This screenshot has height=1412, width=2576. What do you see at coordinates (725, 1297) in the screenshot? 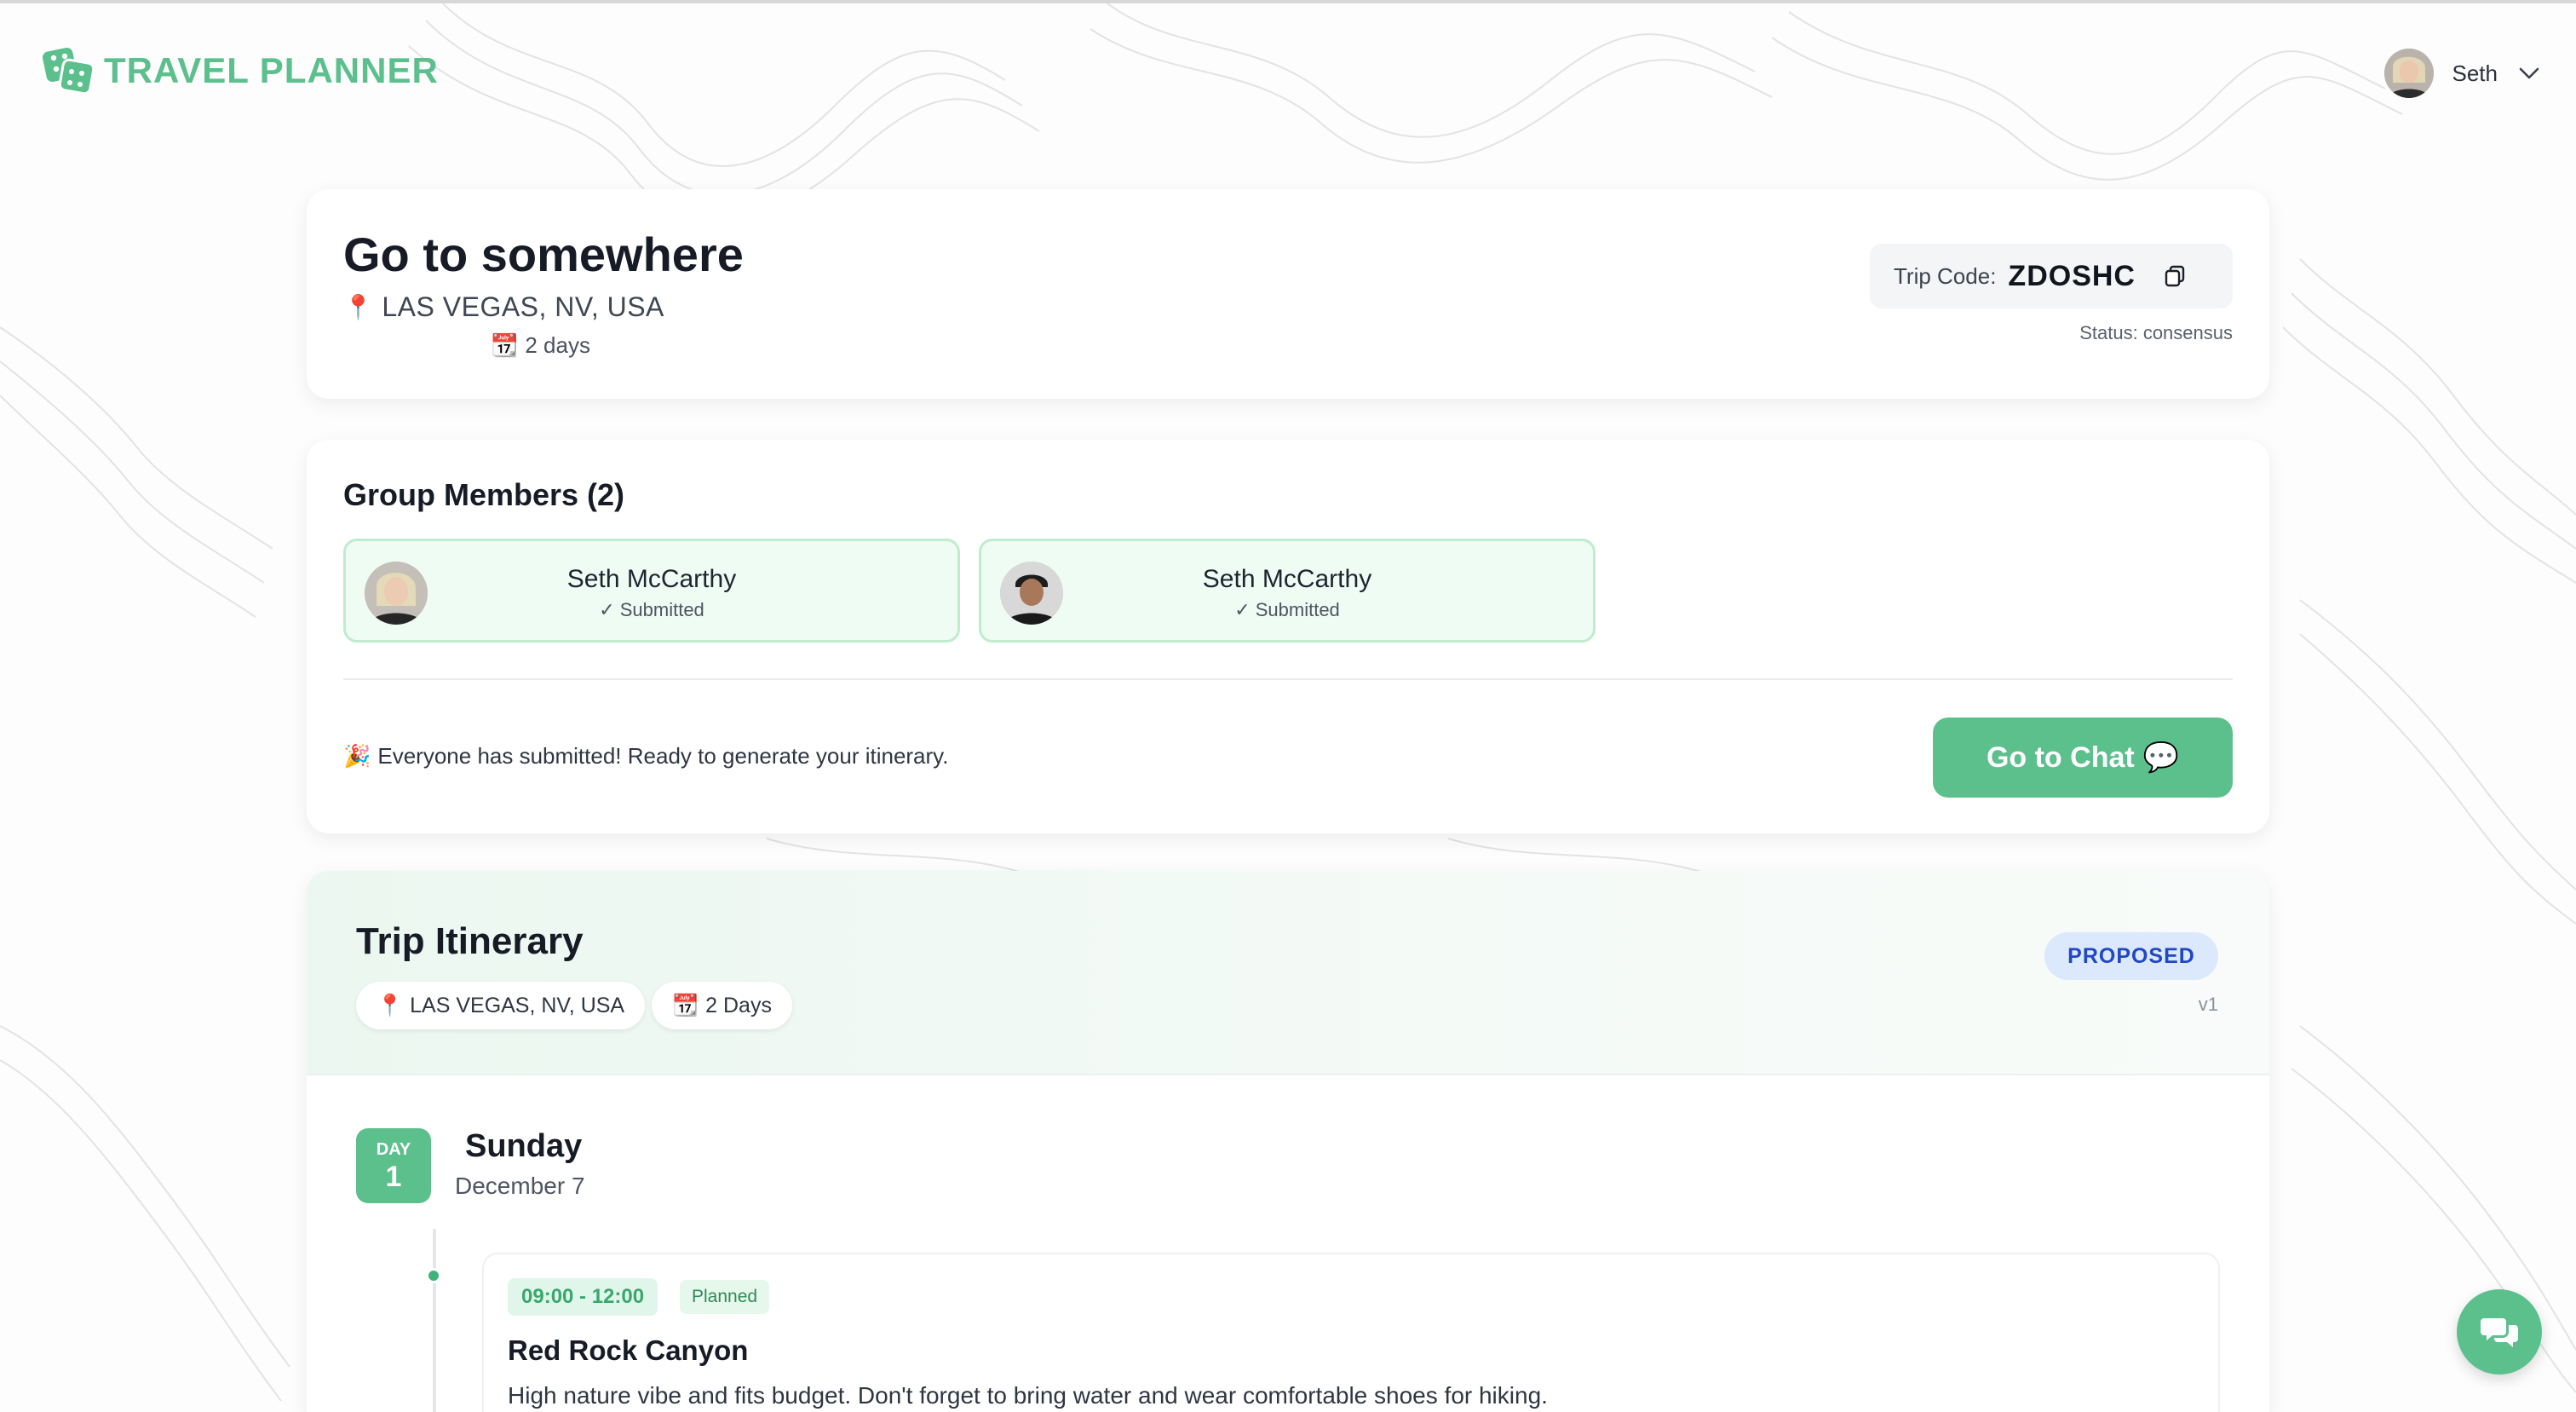
I see `activity-state-badge: Planned` at bounding box center [725, 1297].